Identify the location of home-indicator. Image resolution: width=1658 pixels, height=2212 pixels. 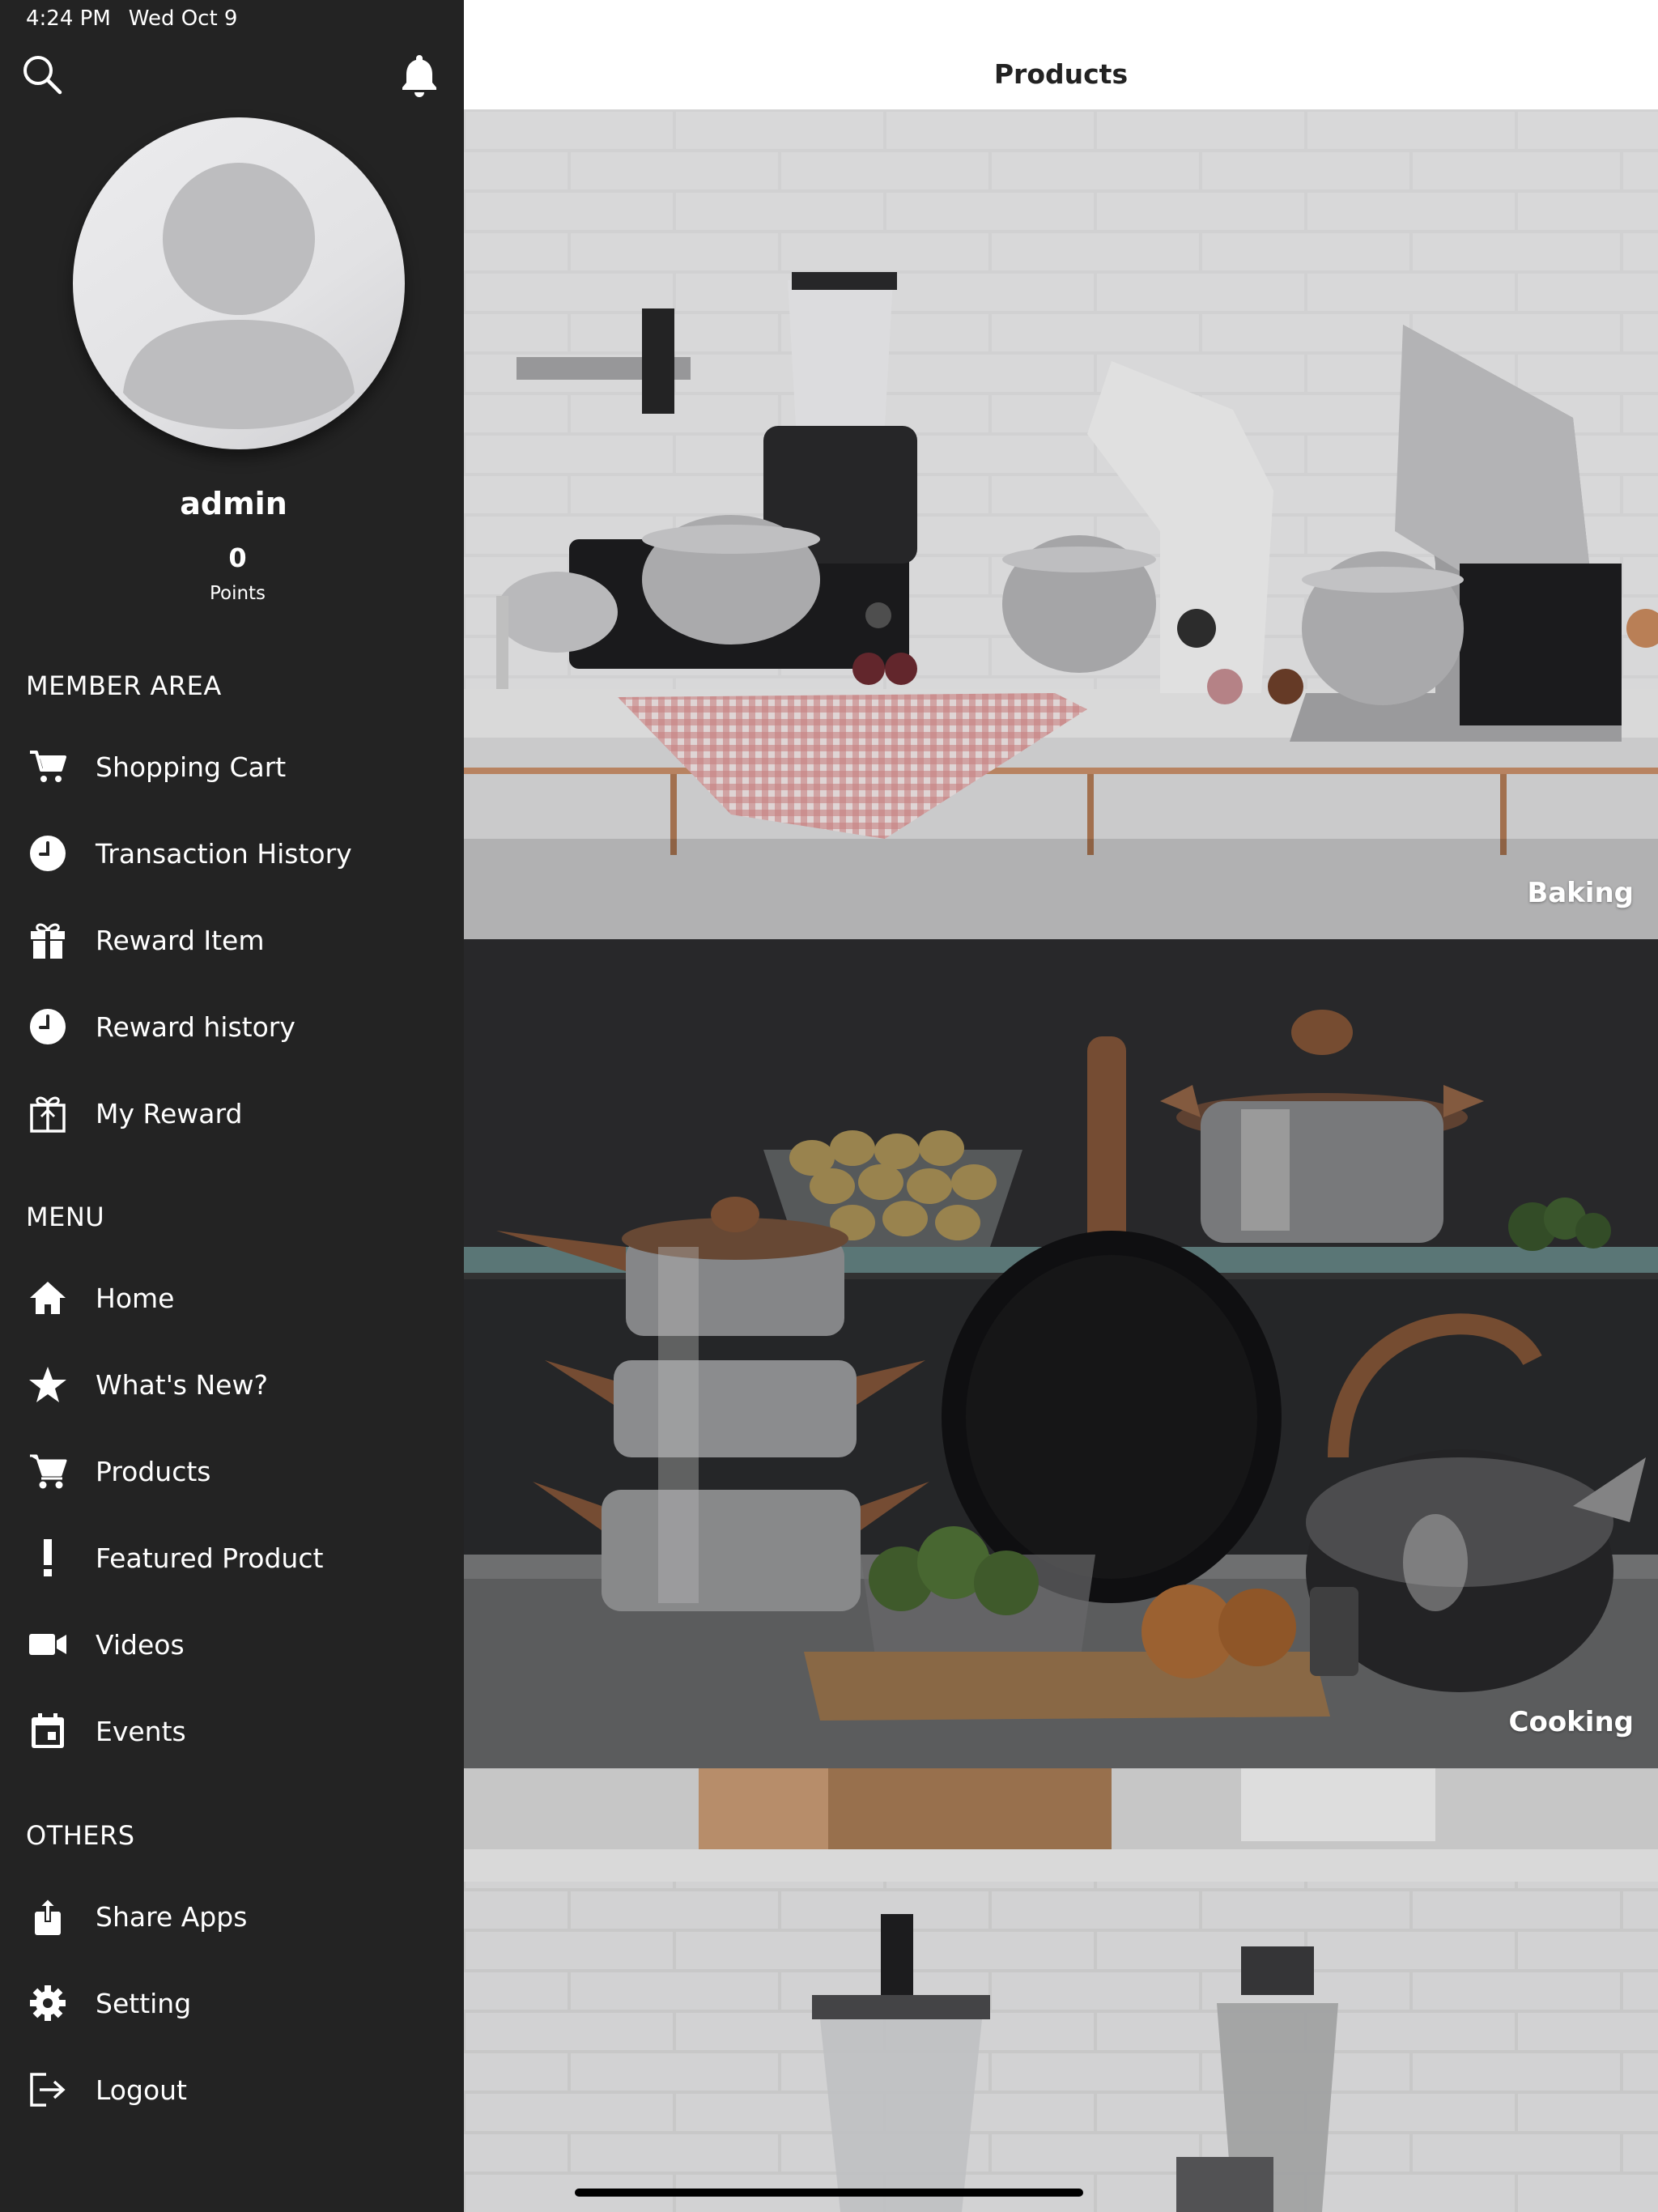
(829, 2193).